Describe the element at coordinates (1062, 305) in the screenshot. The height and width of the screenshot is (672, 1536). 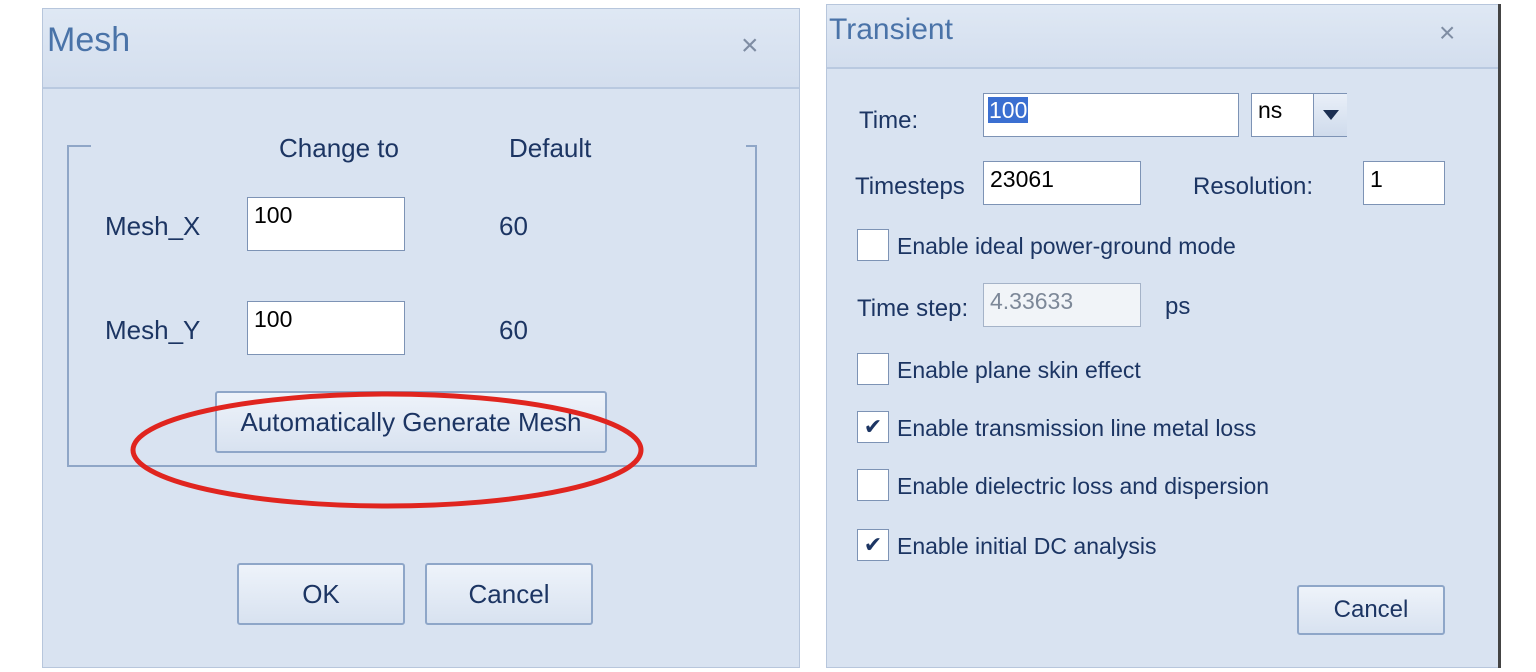
I see `time-step-input: 4.33633` at that location.